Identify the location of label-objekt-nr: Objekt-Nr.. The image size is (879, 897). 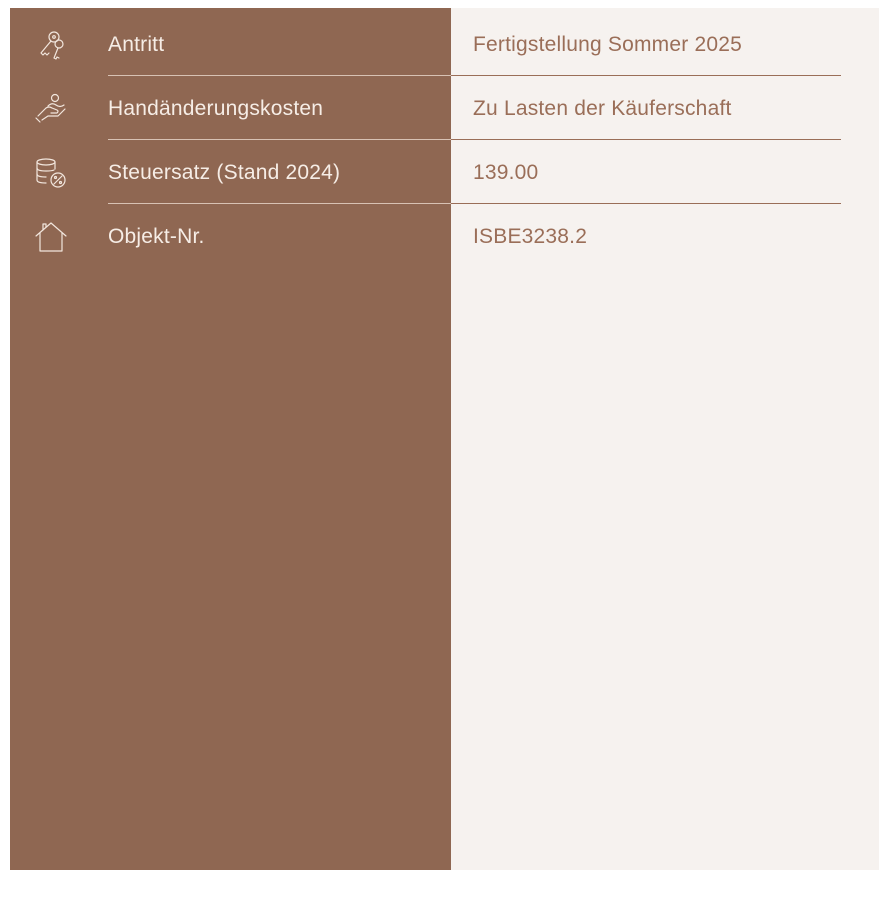
(156, 236).